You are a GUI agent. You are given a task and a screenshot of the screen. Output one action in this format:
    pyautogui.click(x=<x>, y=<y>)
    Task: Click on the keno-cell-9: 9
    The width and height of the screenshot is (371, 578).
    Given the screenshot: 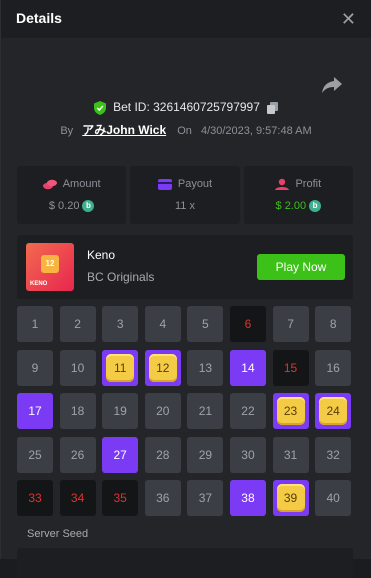 What is the action you would take?
    pyautogui.click(x=35, y=367)
    